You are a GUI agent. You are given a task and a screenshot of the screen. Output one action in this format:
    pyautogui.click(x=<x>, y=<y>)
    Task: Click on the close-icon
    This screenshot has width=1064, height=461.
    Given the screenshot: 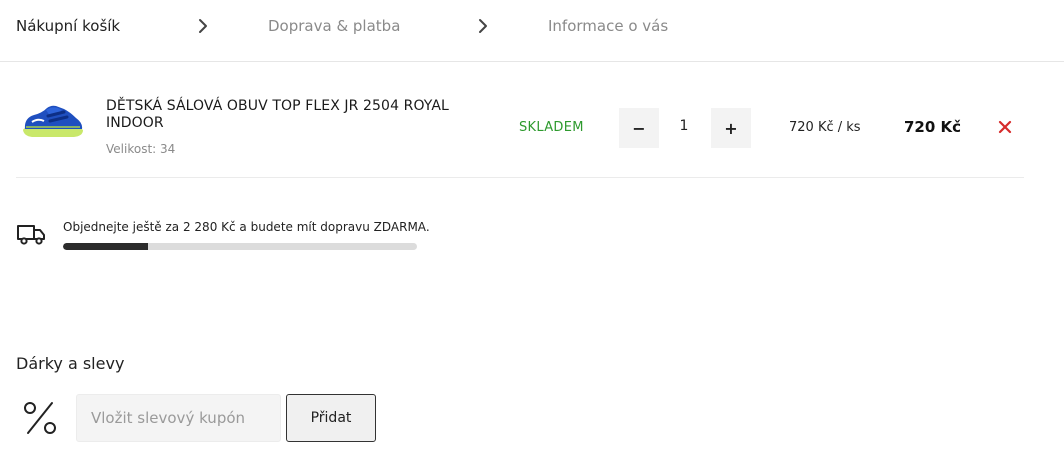 What is the action you would take?
    pyautogui.click(x=1005, y=127)
    